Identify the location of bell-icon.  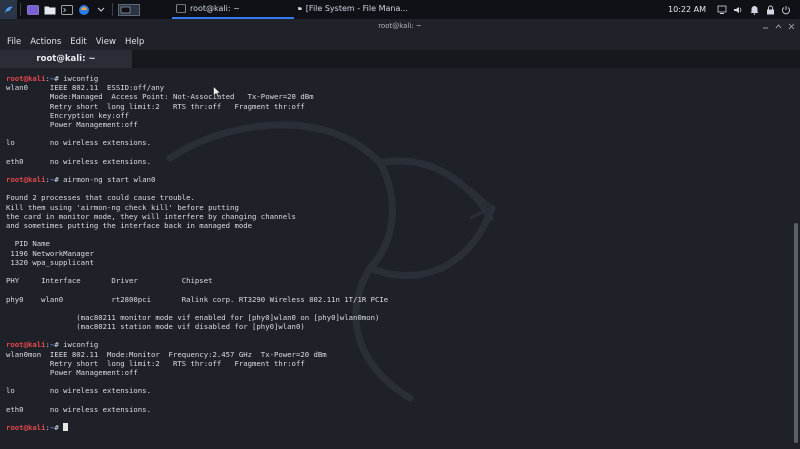
(754, 10).